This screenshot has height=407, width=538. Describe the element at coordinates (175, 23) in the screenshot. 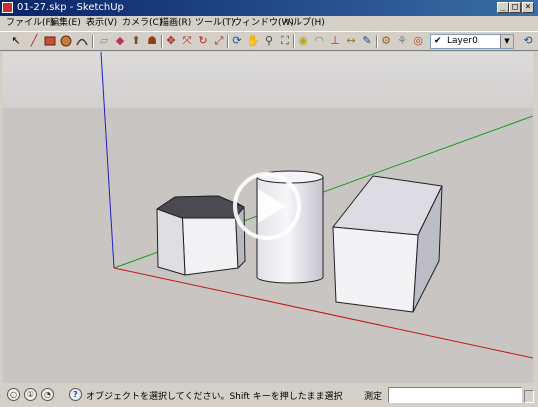

I see `menu-draw: 描画(R)` at that location.